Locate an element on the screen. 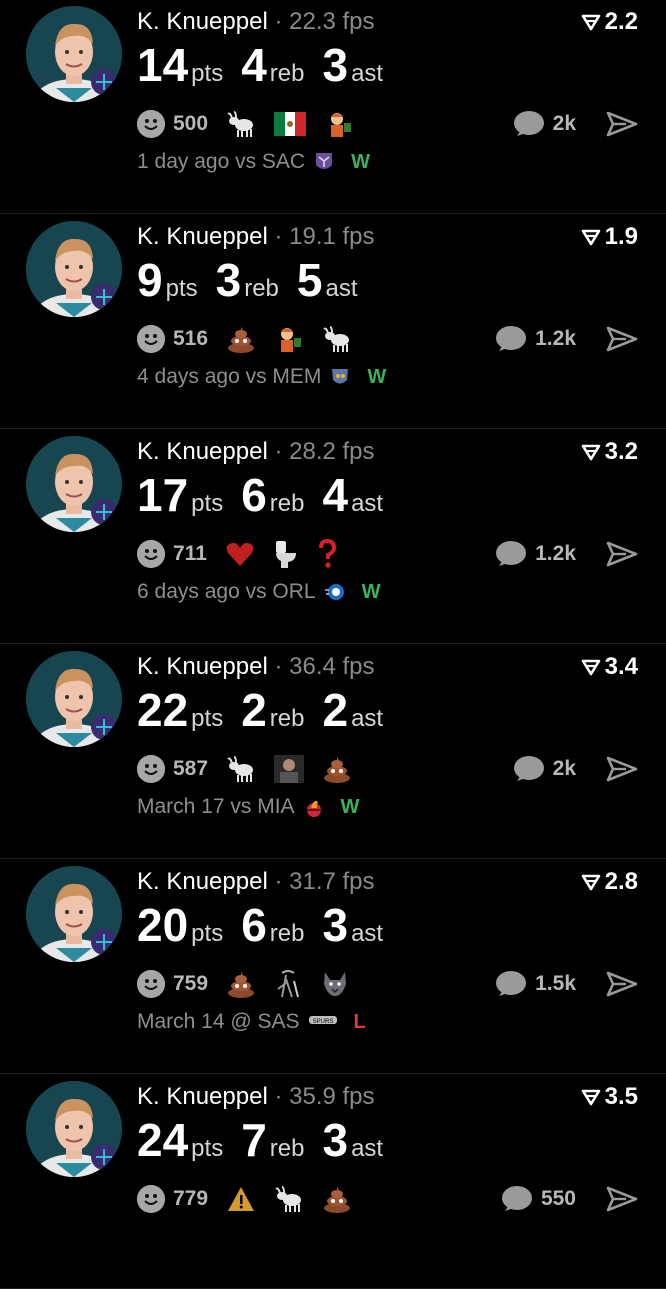  reactions-count: 759 is located at coordinates (190, 984).